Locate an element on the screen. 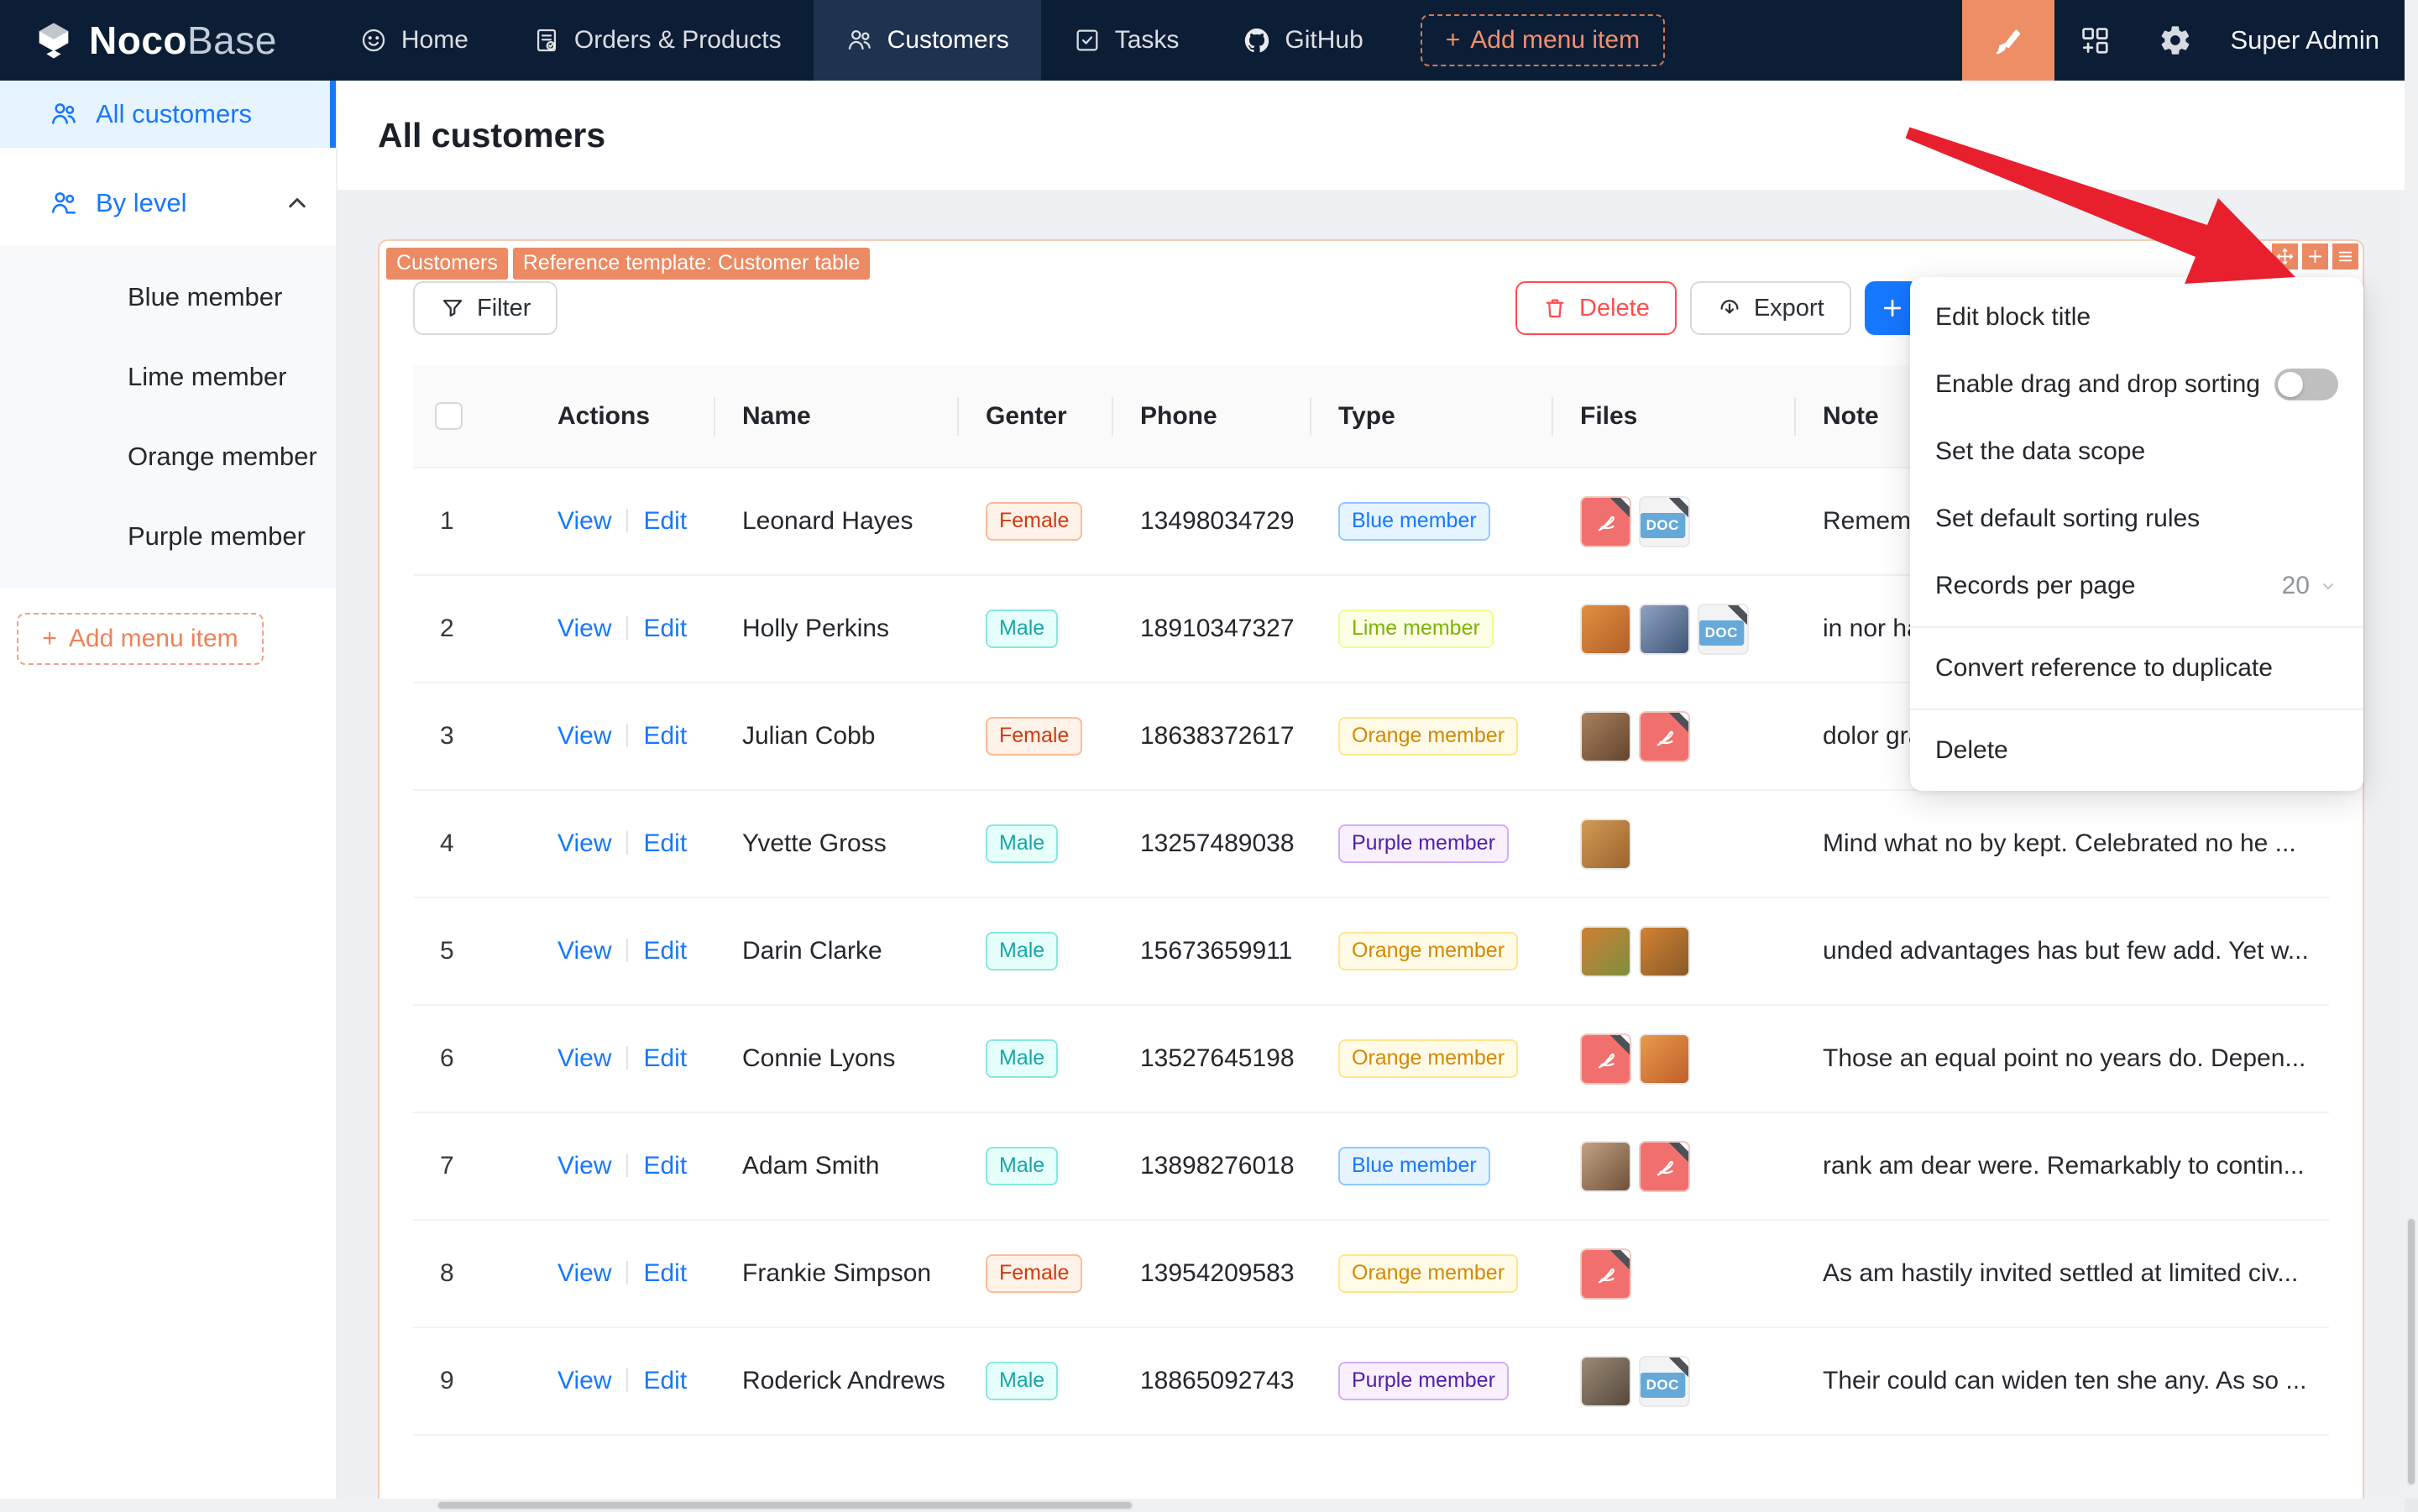 This screenshot has height=1512, width=2418. nav-item-orders-products: Orders & Products is located at coordinates (657, 40).